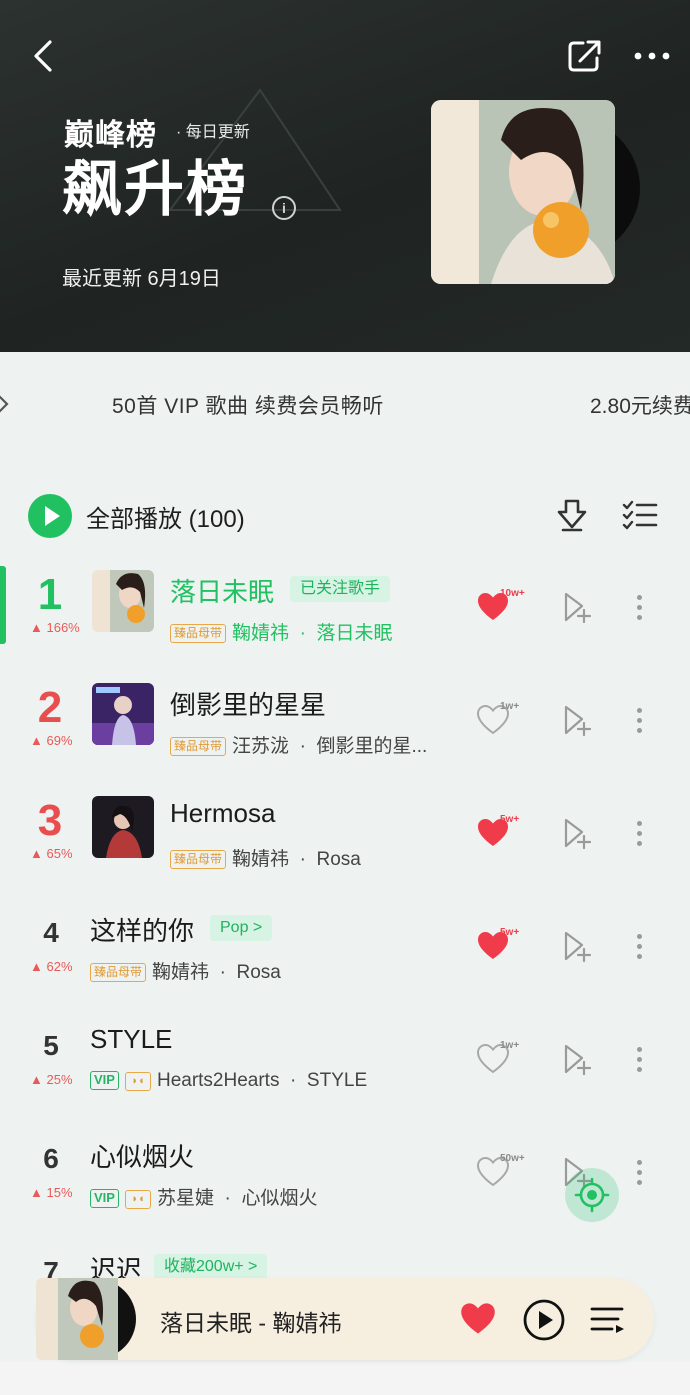 The width and height of the screenshot is (690, 1395). What do you see at coordinates (51, 1045) in the screenshot?
I see `rank-number: 5` at bounding box center [51, 1045].